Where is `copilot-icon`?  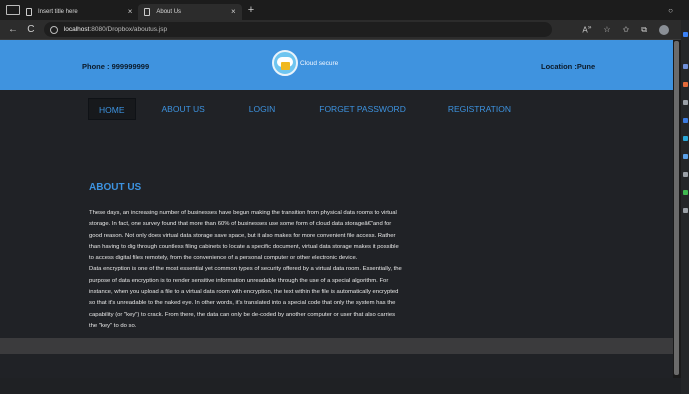 copilot-icon is located at coordinates (685, 34).